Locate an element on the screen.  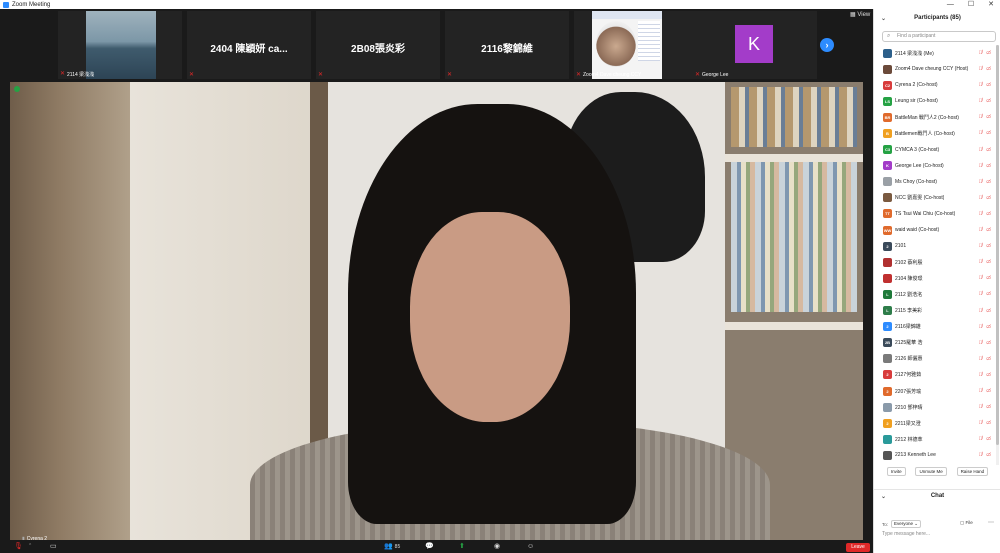
participant-name: 2102 蔡利殷 is located at coordinates (909, 262).